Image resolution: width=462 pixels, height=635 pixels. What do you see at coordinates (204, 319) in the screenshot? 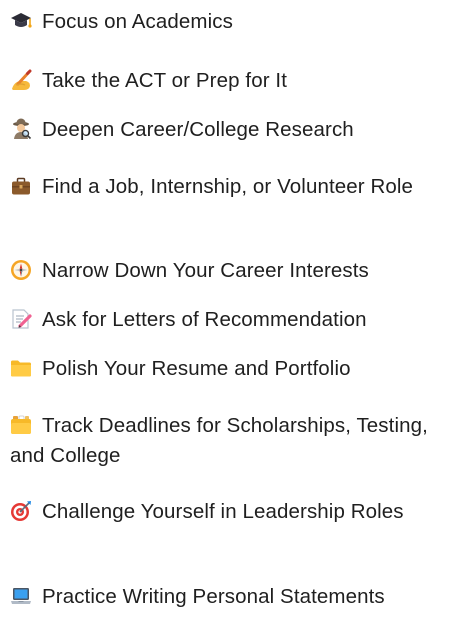
I see `item-text: Ask for Letters of Recommendation` at bounding box center [204, 319].